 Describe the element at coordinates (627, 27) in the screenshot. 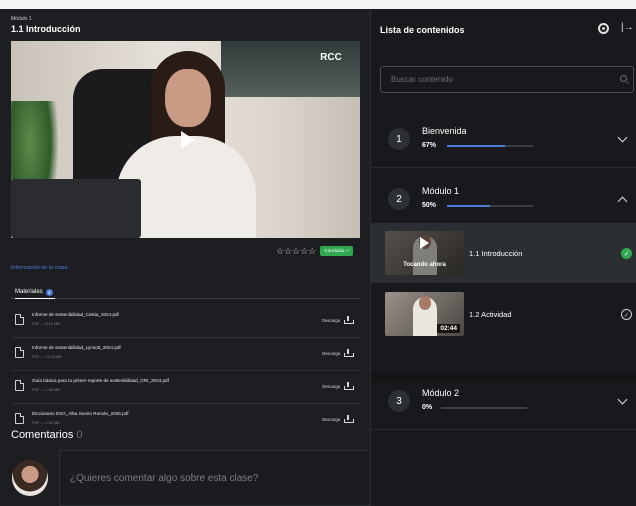

I see `collapse-panel-icon: |→` at that location.